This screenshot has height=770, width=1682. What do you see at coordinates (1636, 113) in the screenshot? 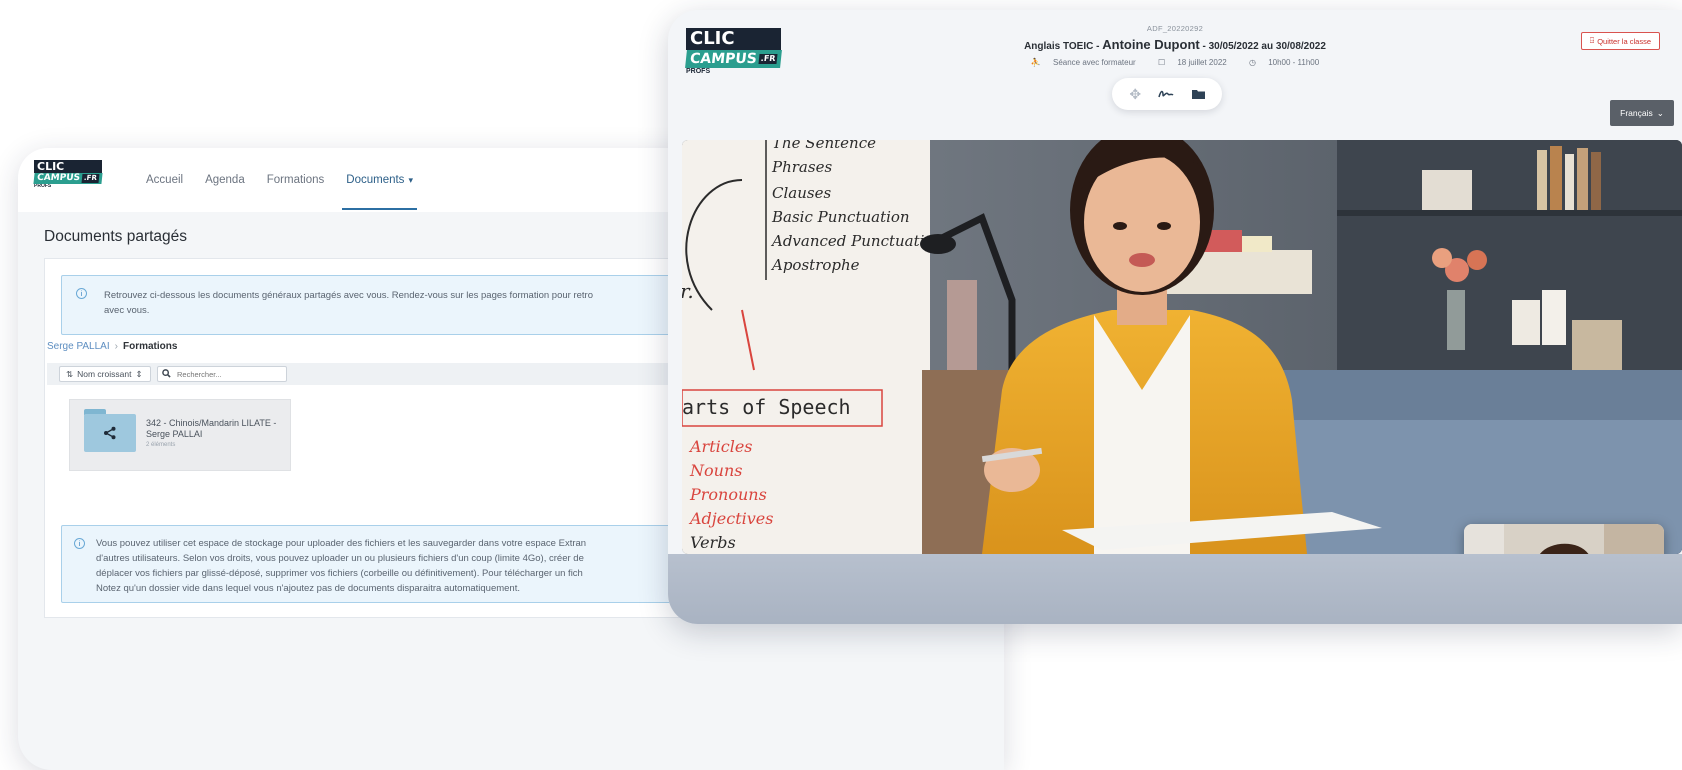
I see `language-label: Français` at bounding box center [1636, 113].